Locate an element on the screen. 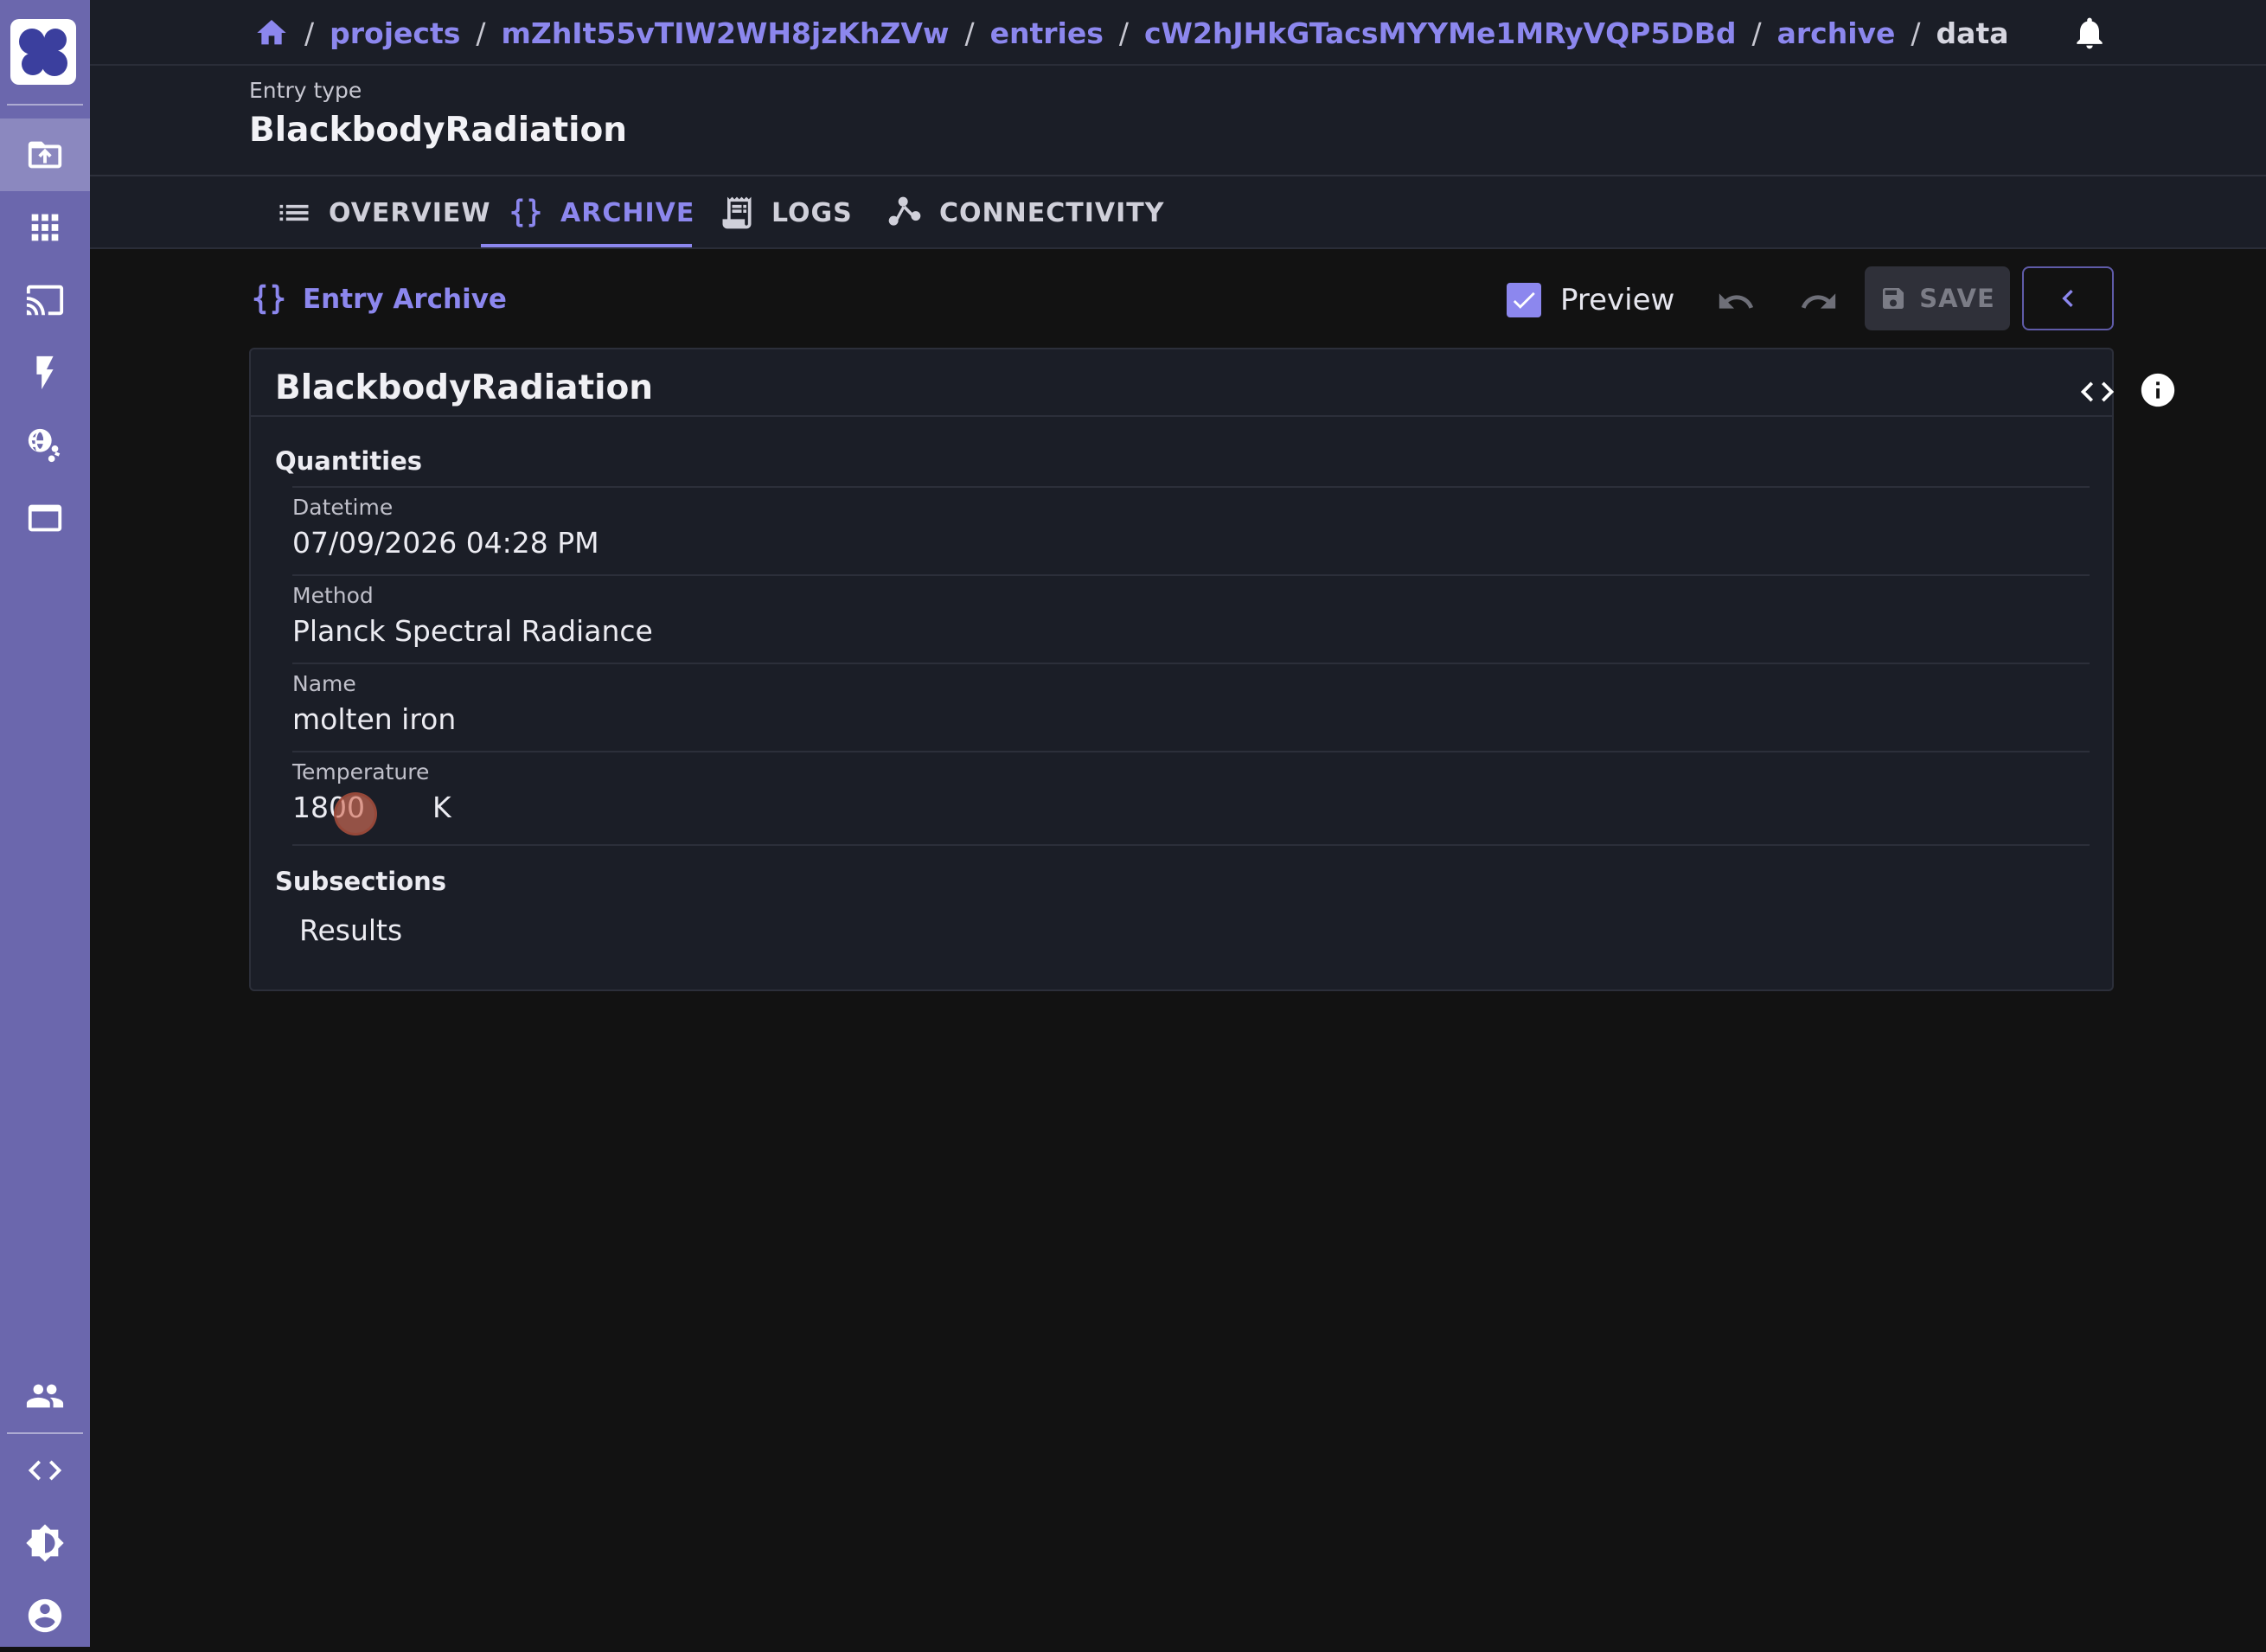 The image size is (2266, 1652). code-view-icon is located at coordinates (2097, 392).